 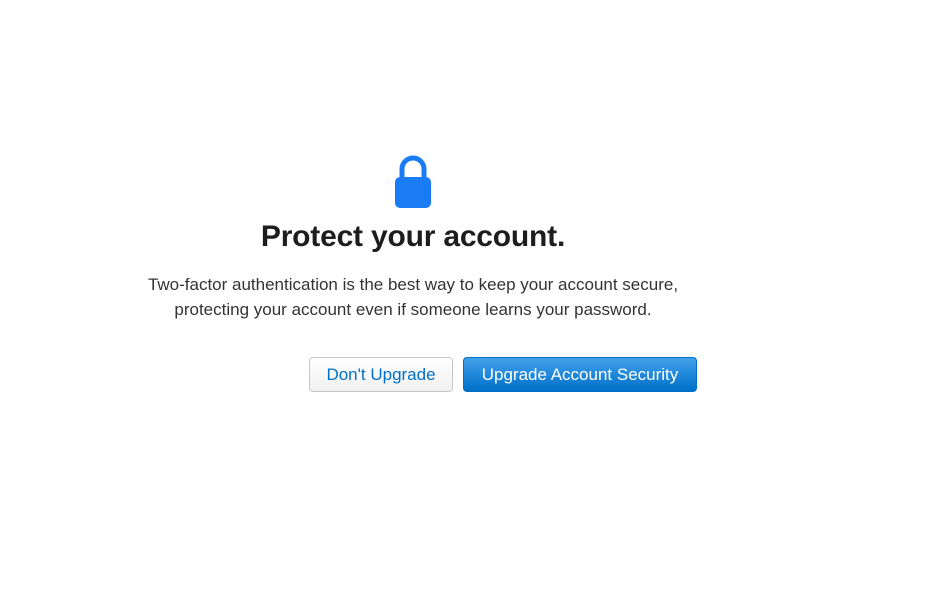 I want to click on page-title: Protect your account., so click(x=413, y=236).